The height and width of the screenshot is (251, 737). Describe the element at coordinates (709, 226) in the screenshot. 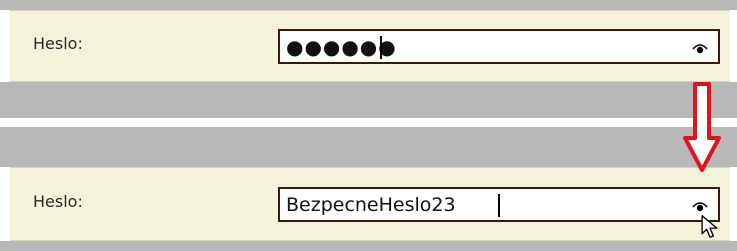

I see `mouse-pointer-icon` at that location.